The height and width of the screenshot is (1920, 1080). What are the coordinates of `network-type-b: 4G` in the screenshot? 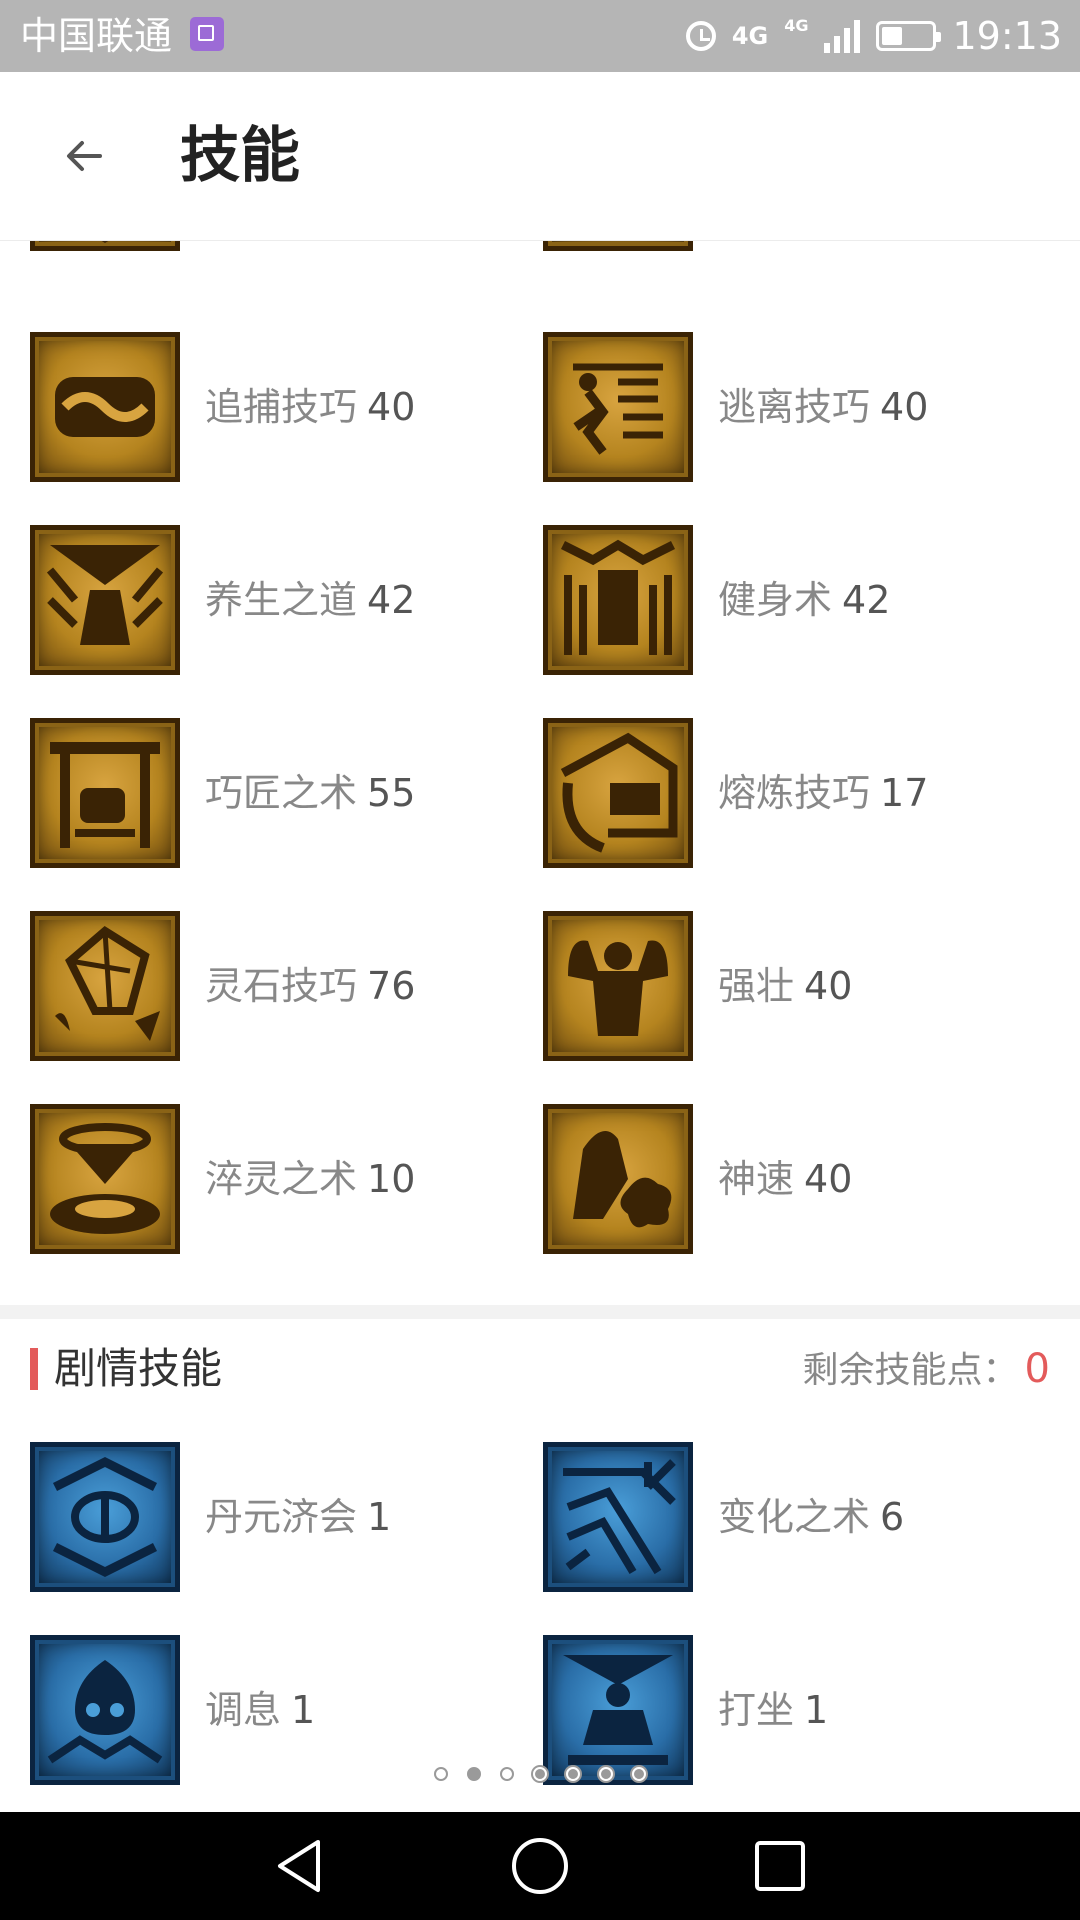 It's located at (796, 25).